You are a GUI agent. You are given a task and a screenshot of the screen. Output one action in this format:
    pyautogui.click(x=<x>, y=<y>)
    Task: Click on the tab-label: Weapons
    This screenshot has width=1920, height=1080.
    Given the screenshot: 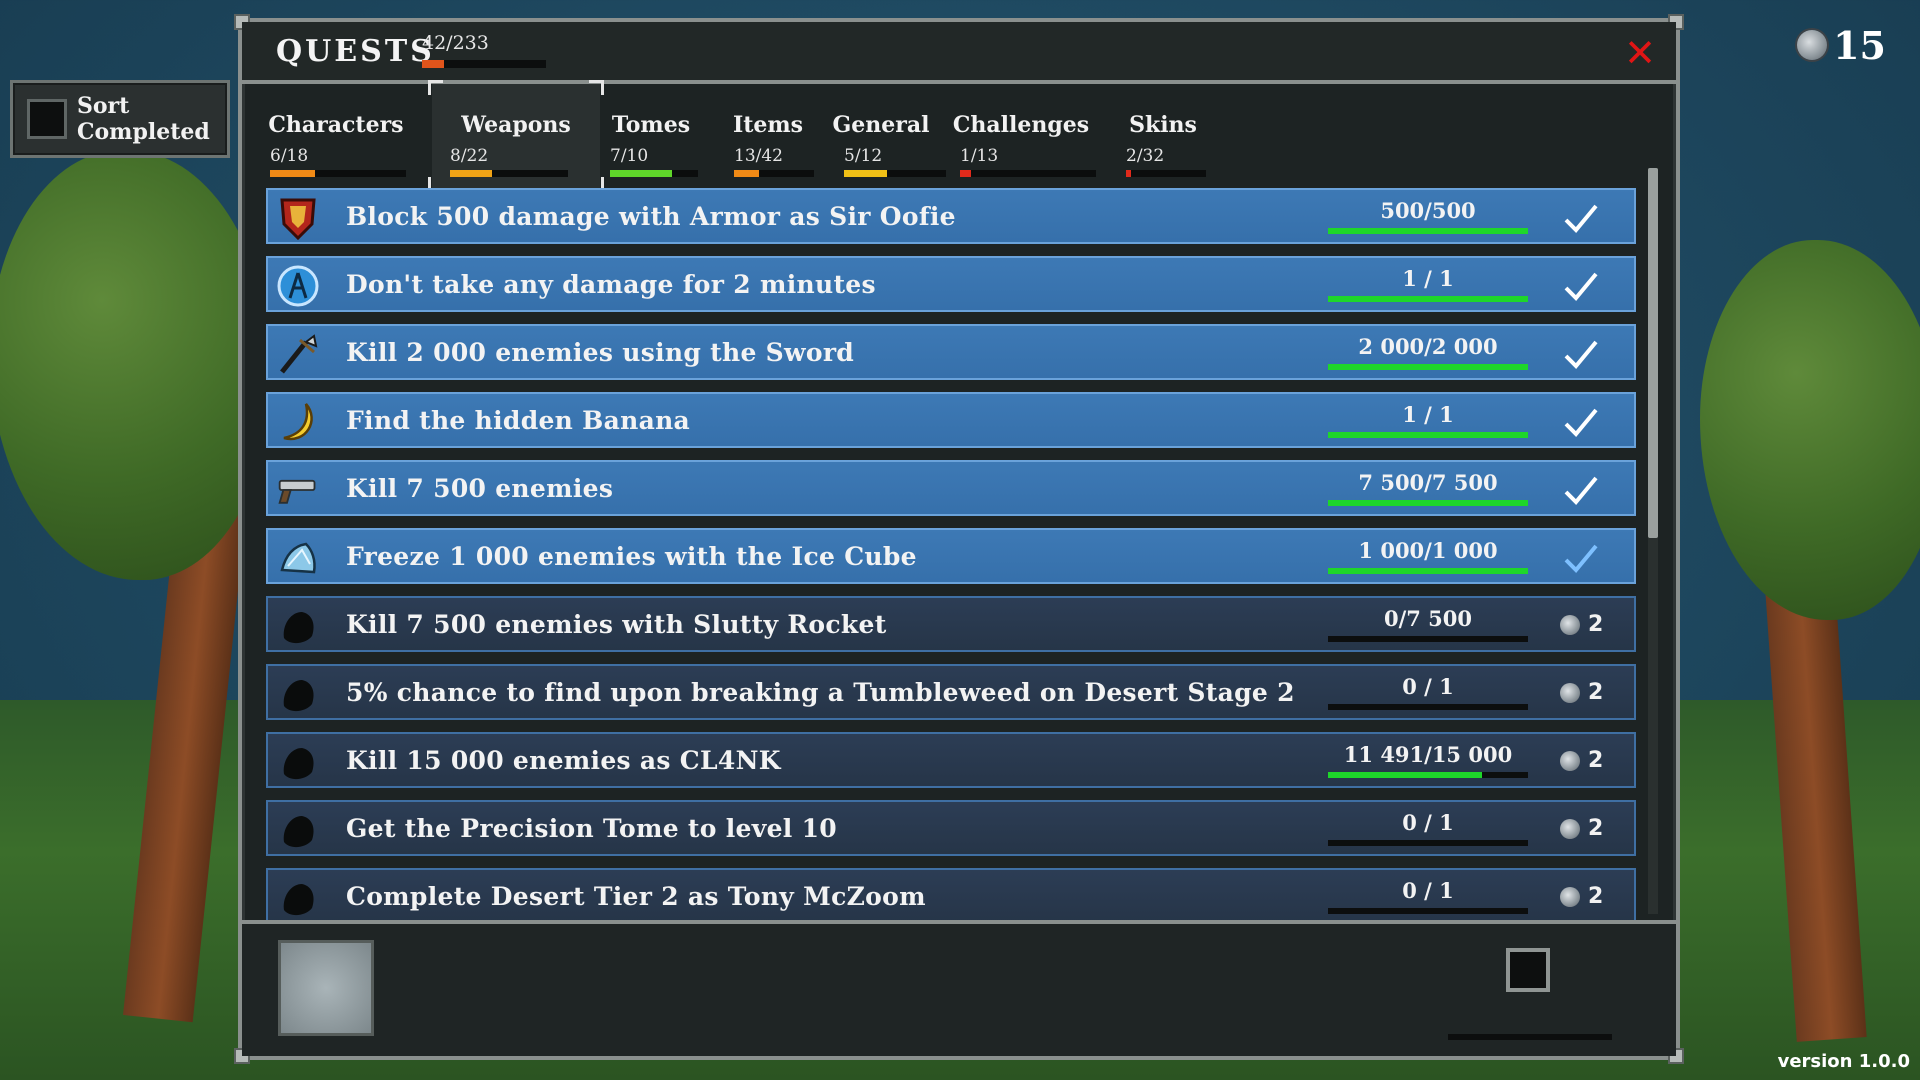 What is the action you would take?
    pyautogui.click(x=516, y=125)
    